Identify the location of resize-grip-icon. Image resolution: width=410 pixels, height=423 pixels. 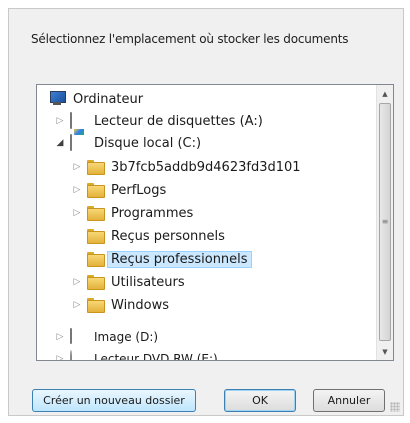
(395, 407).